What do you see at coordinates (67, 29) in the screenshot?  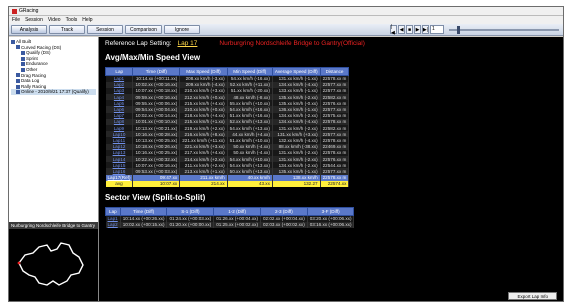 I see `tab-track: Track` at bounding box center [67, 29].